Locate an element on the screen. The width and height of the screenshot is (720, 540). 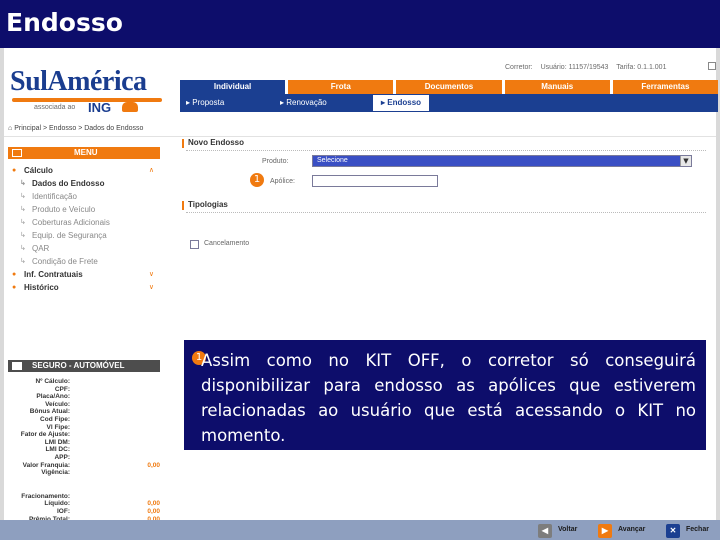
subnav-endosso: ▸ Endosso is located at coordinates (401, 103).